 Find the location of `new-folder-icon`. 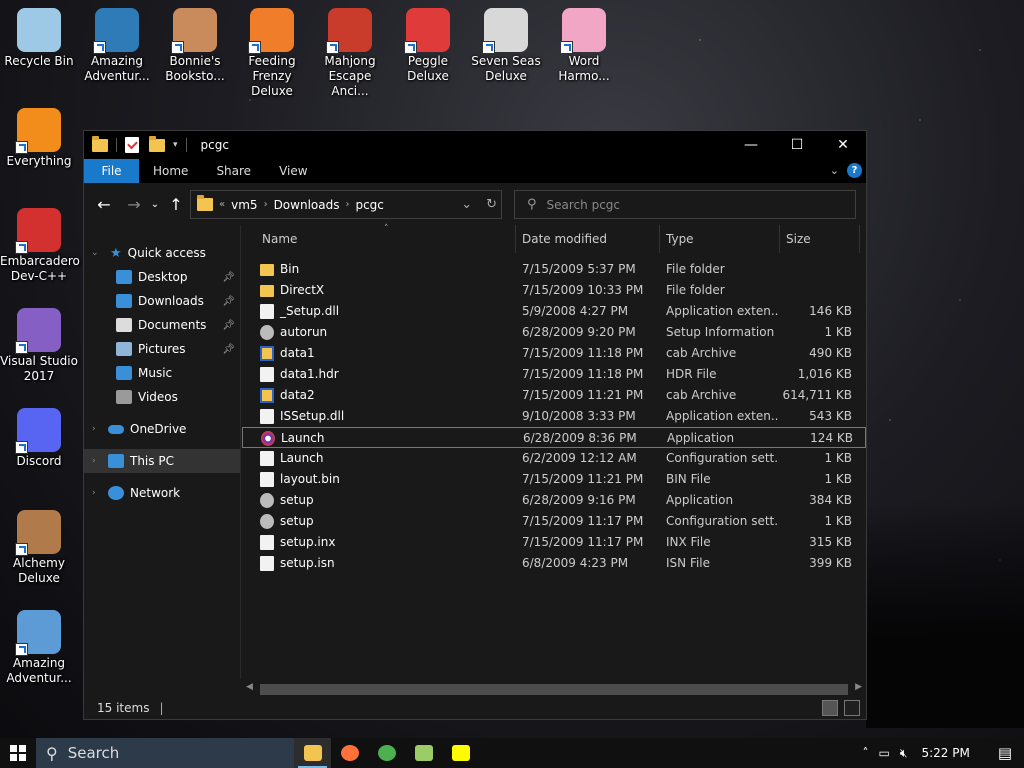

new-folder-icon is located at coordinates (157, 143).